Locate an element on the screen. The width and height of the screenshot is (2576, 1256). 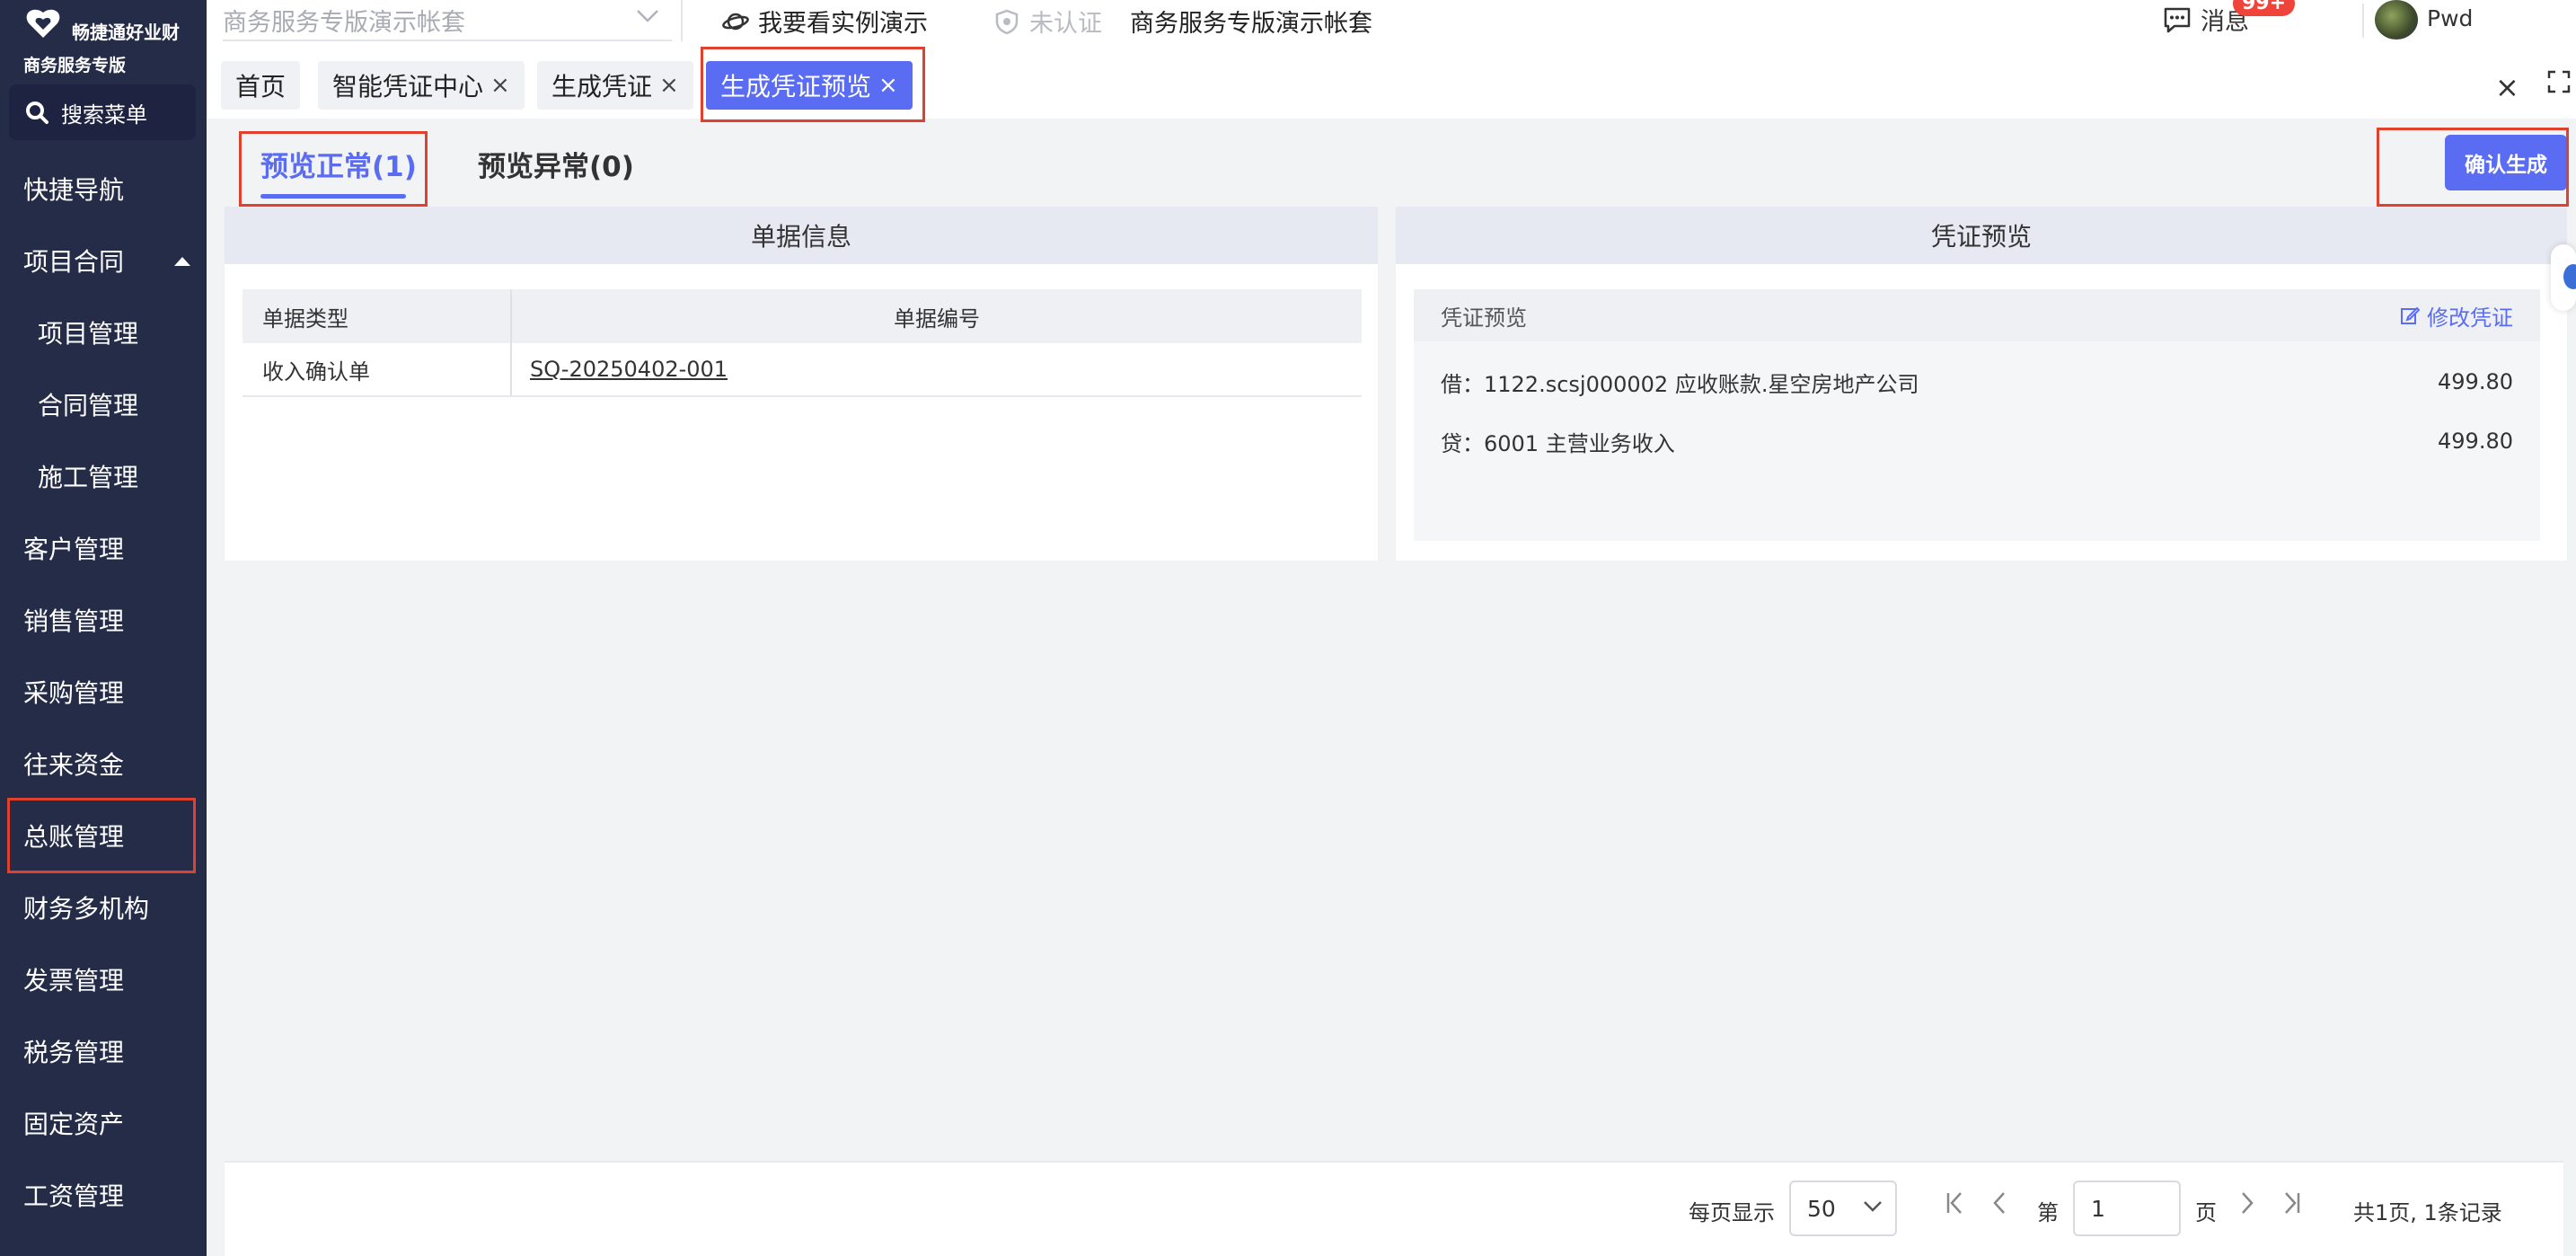
voucher-preview-title: 凭证预览 is located at coordinates (1981, 235).